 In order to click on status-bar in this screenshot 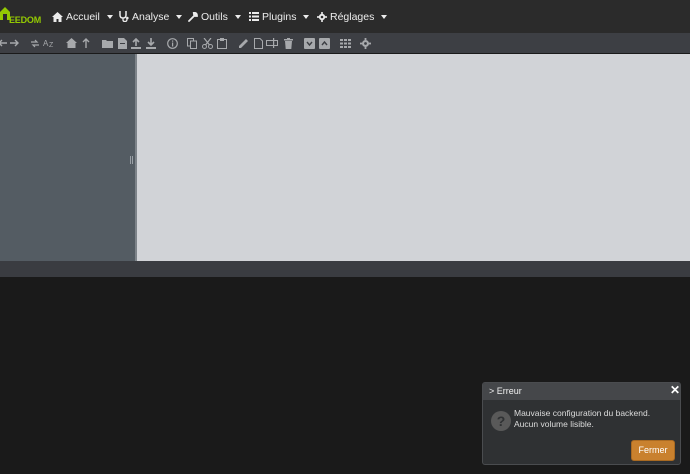, I will do `click(345, 269)`.